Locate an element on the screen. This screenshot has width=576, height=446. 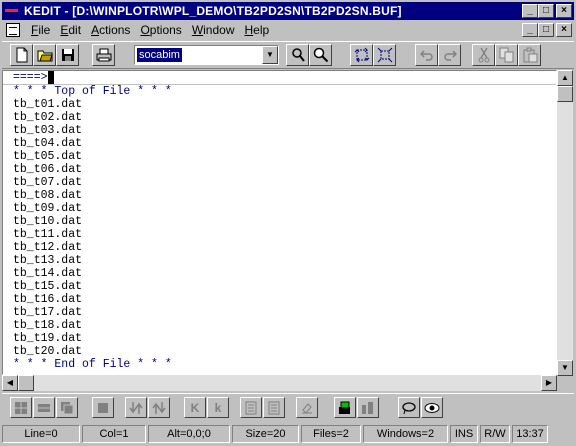
tile-horizontal-icon is located at coordinates (44, 407).